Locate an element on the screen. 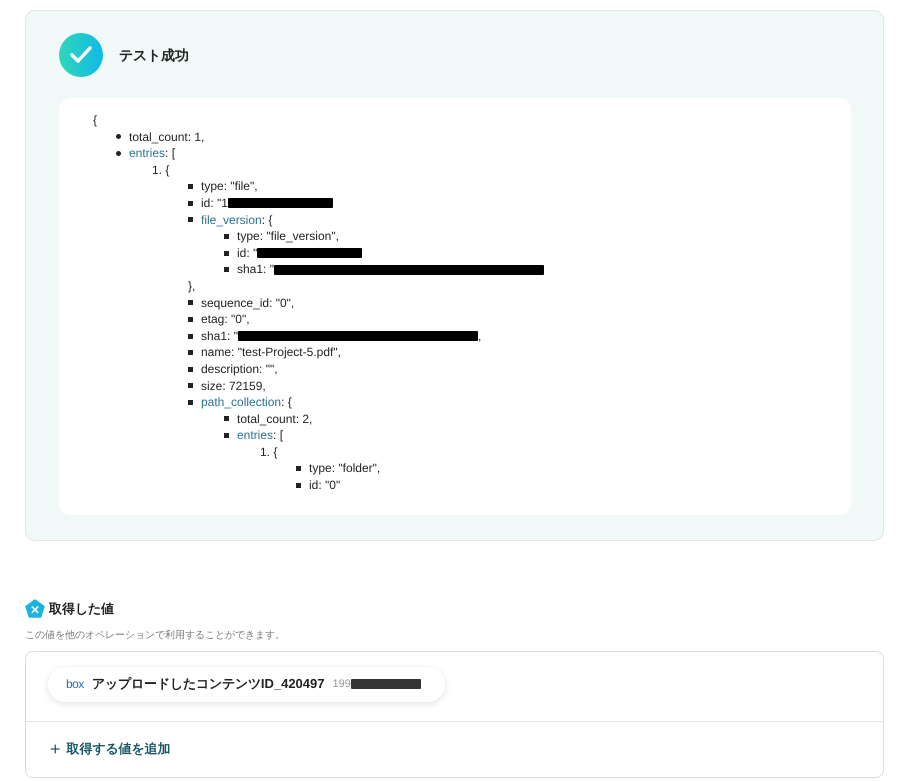 The image size is (915, 781). json-line: file_version: { is located at coordinates (236, 220).